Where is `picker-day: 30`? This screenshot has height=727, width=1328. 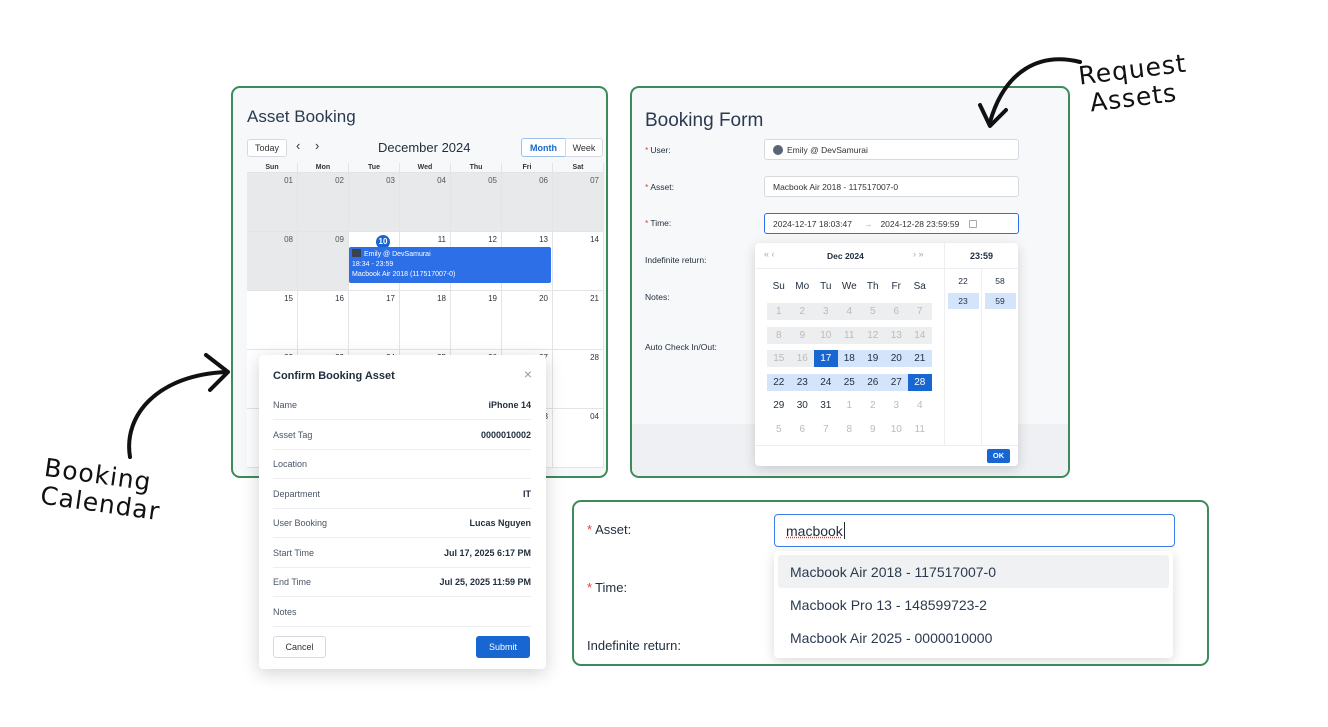
picker-day: 30 is located at coordinates (803, 405).